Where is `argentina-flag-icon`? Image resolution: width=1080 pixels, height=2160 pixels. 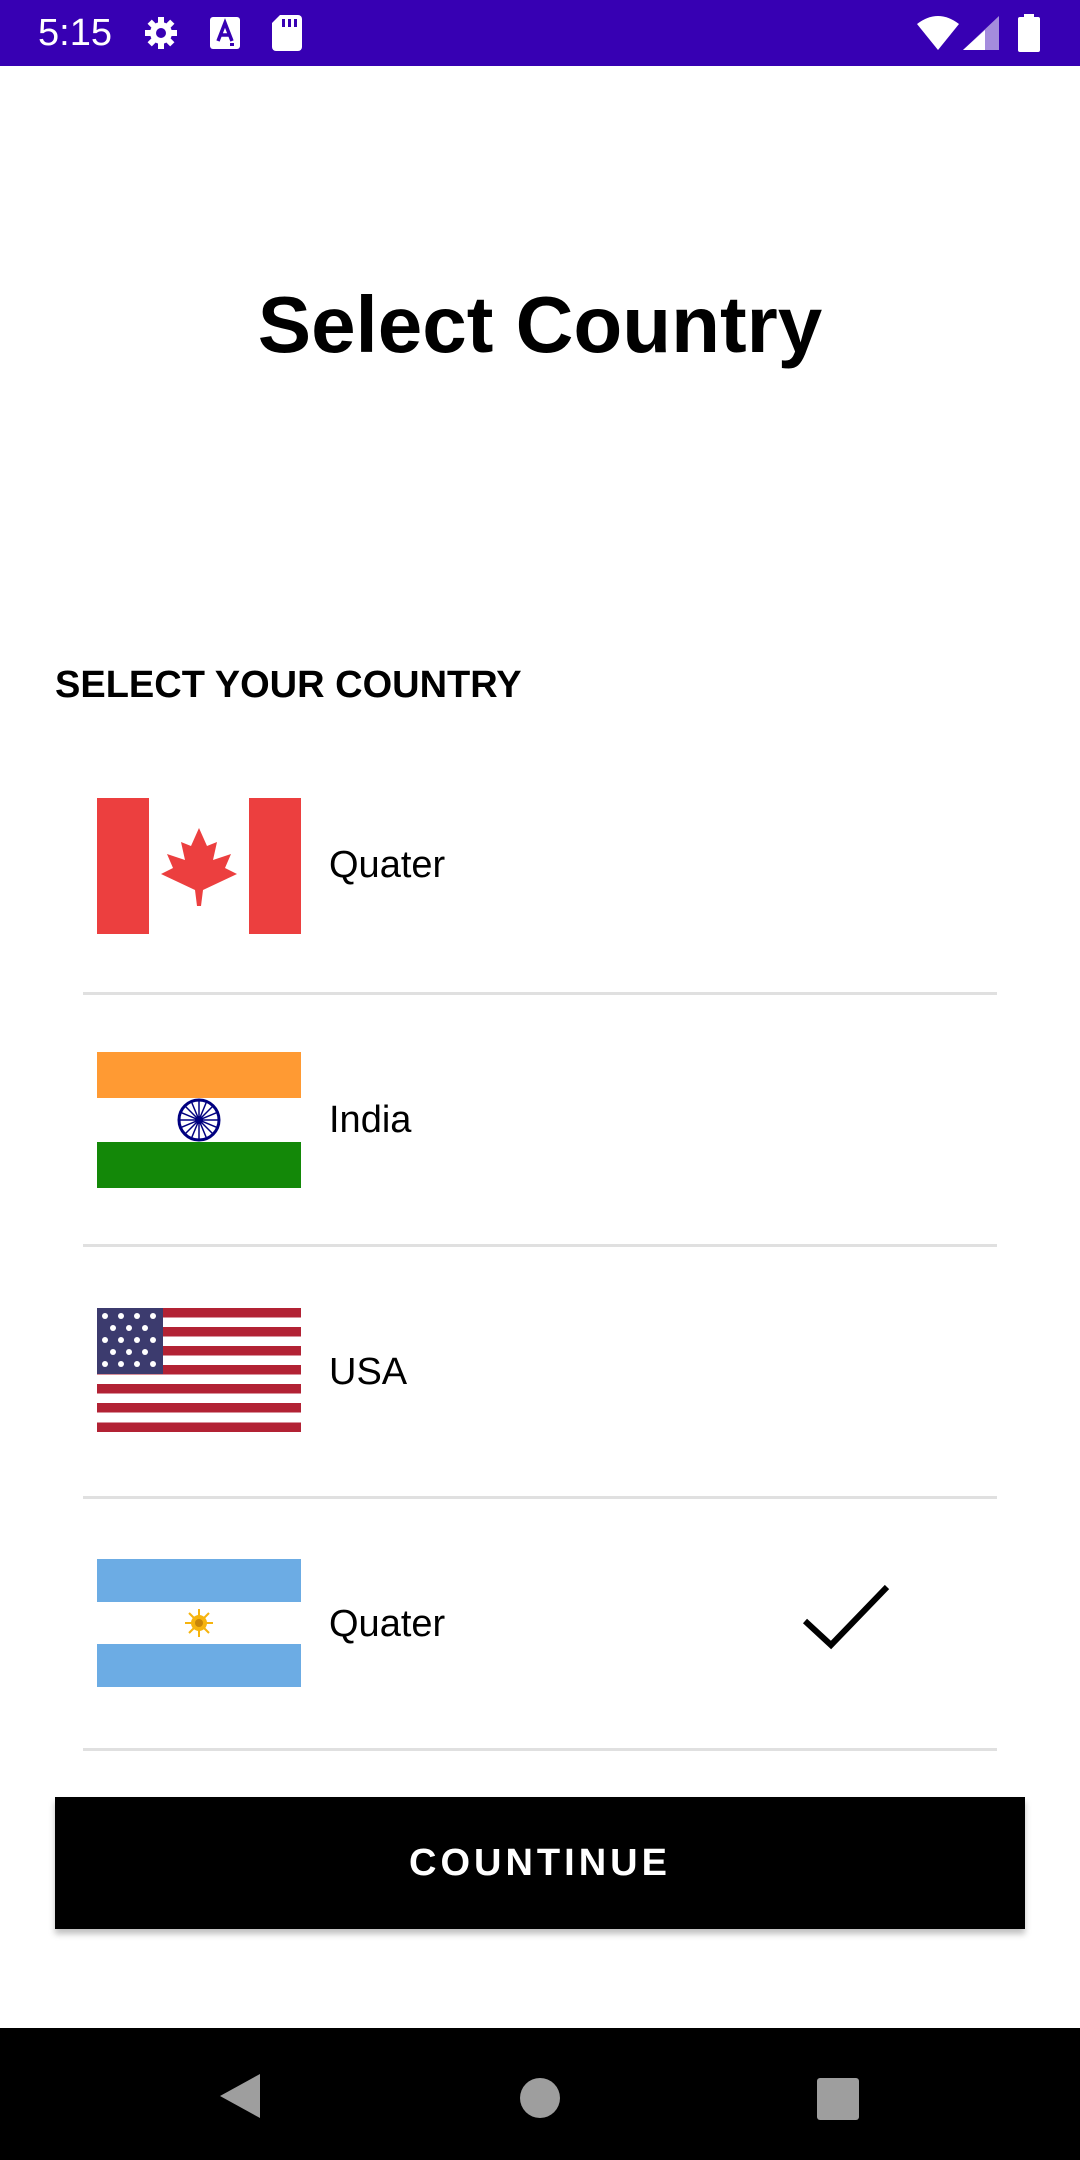
argentina-flag-icon is located at coordinates (199, 1623).